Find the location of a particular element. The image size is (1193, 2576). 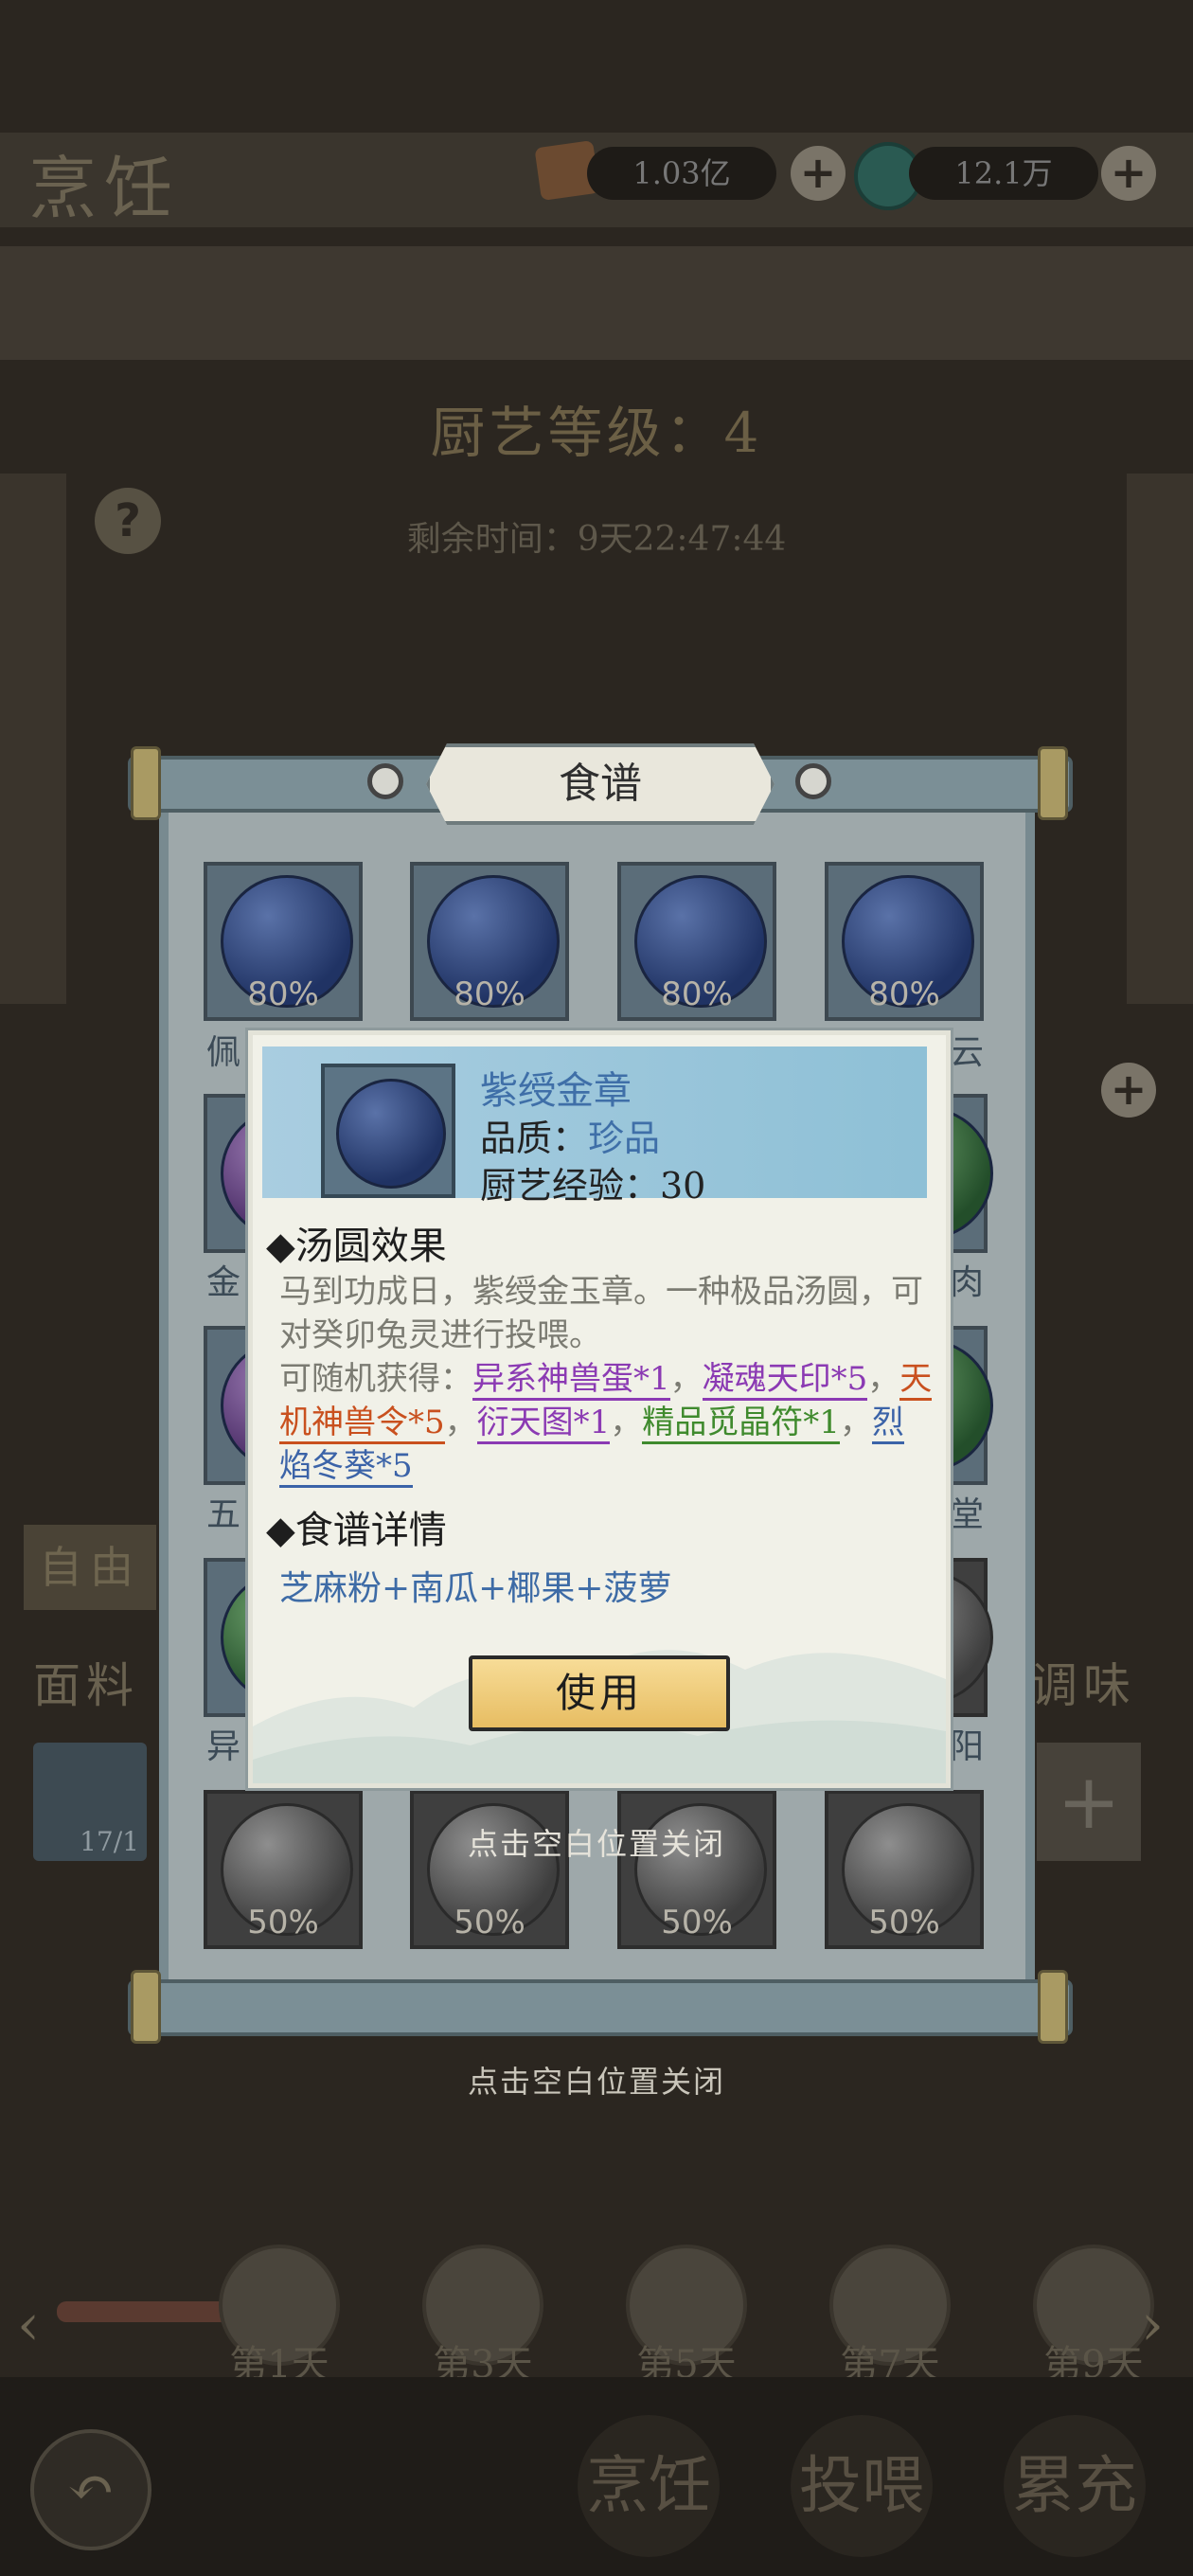

item-icon-frame is located at coordinates (388, 1131).